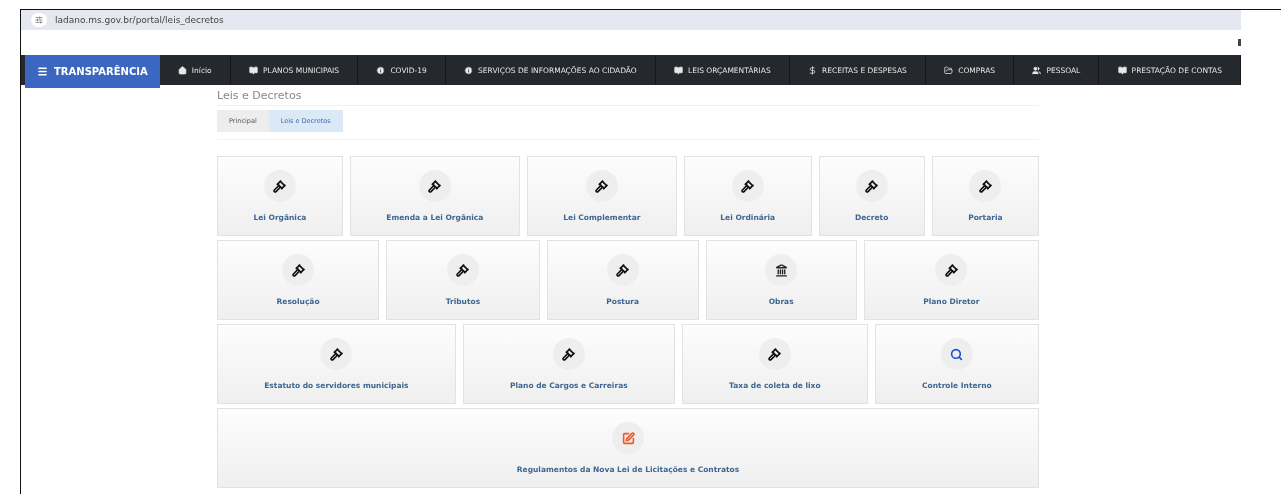  What do you see at coordinates (781, 270) in the screenshot?
I see `bank-icon` at bounding box center [781, 270].